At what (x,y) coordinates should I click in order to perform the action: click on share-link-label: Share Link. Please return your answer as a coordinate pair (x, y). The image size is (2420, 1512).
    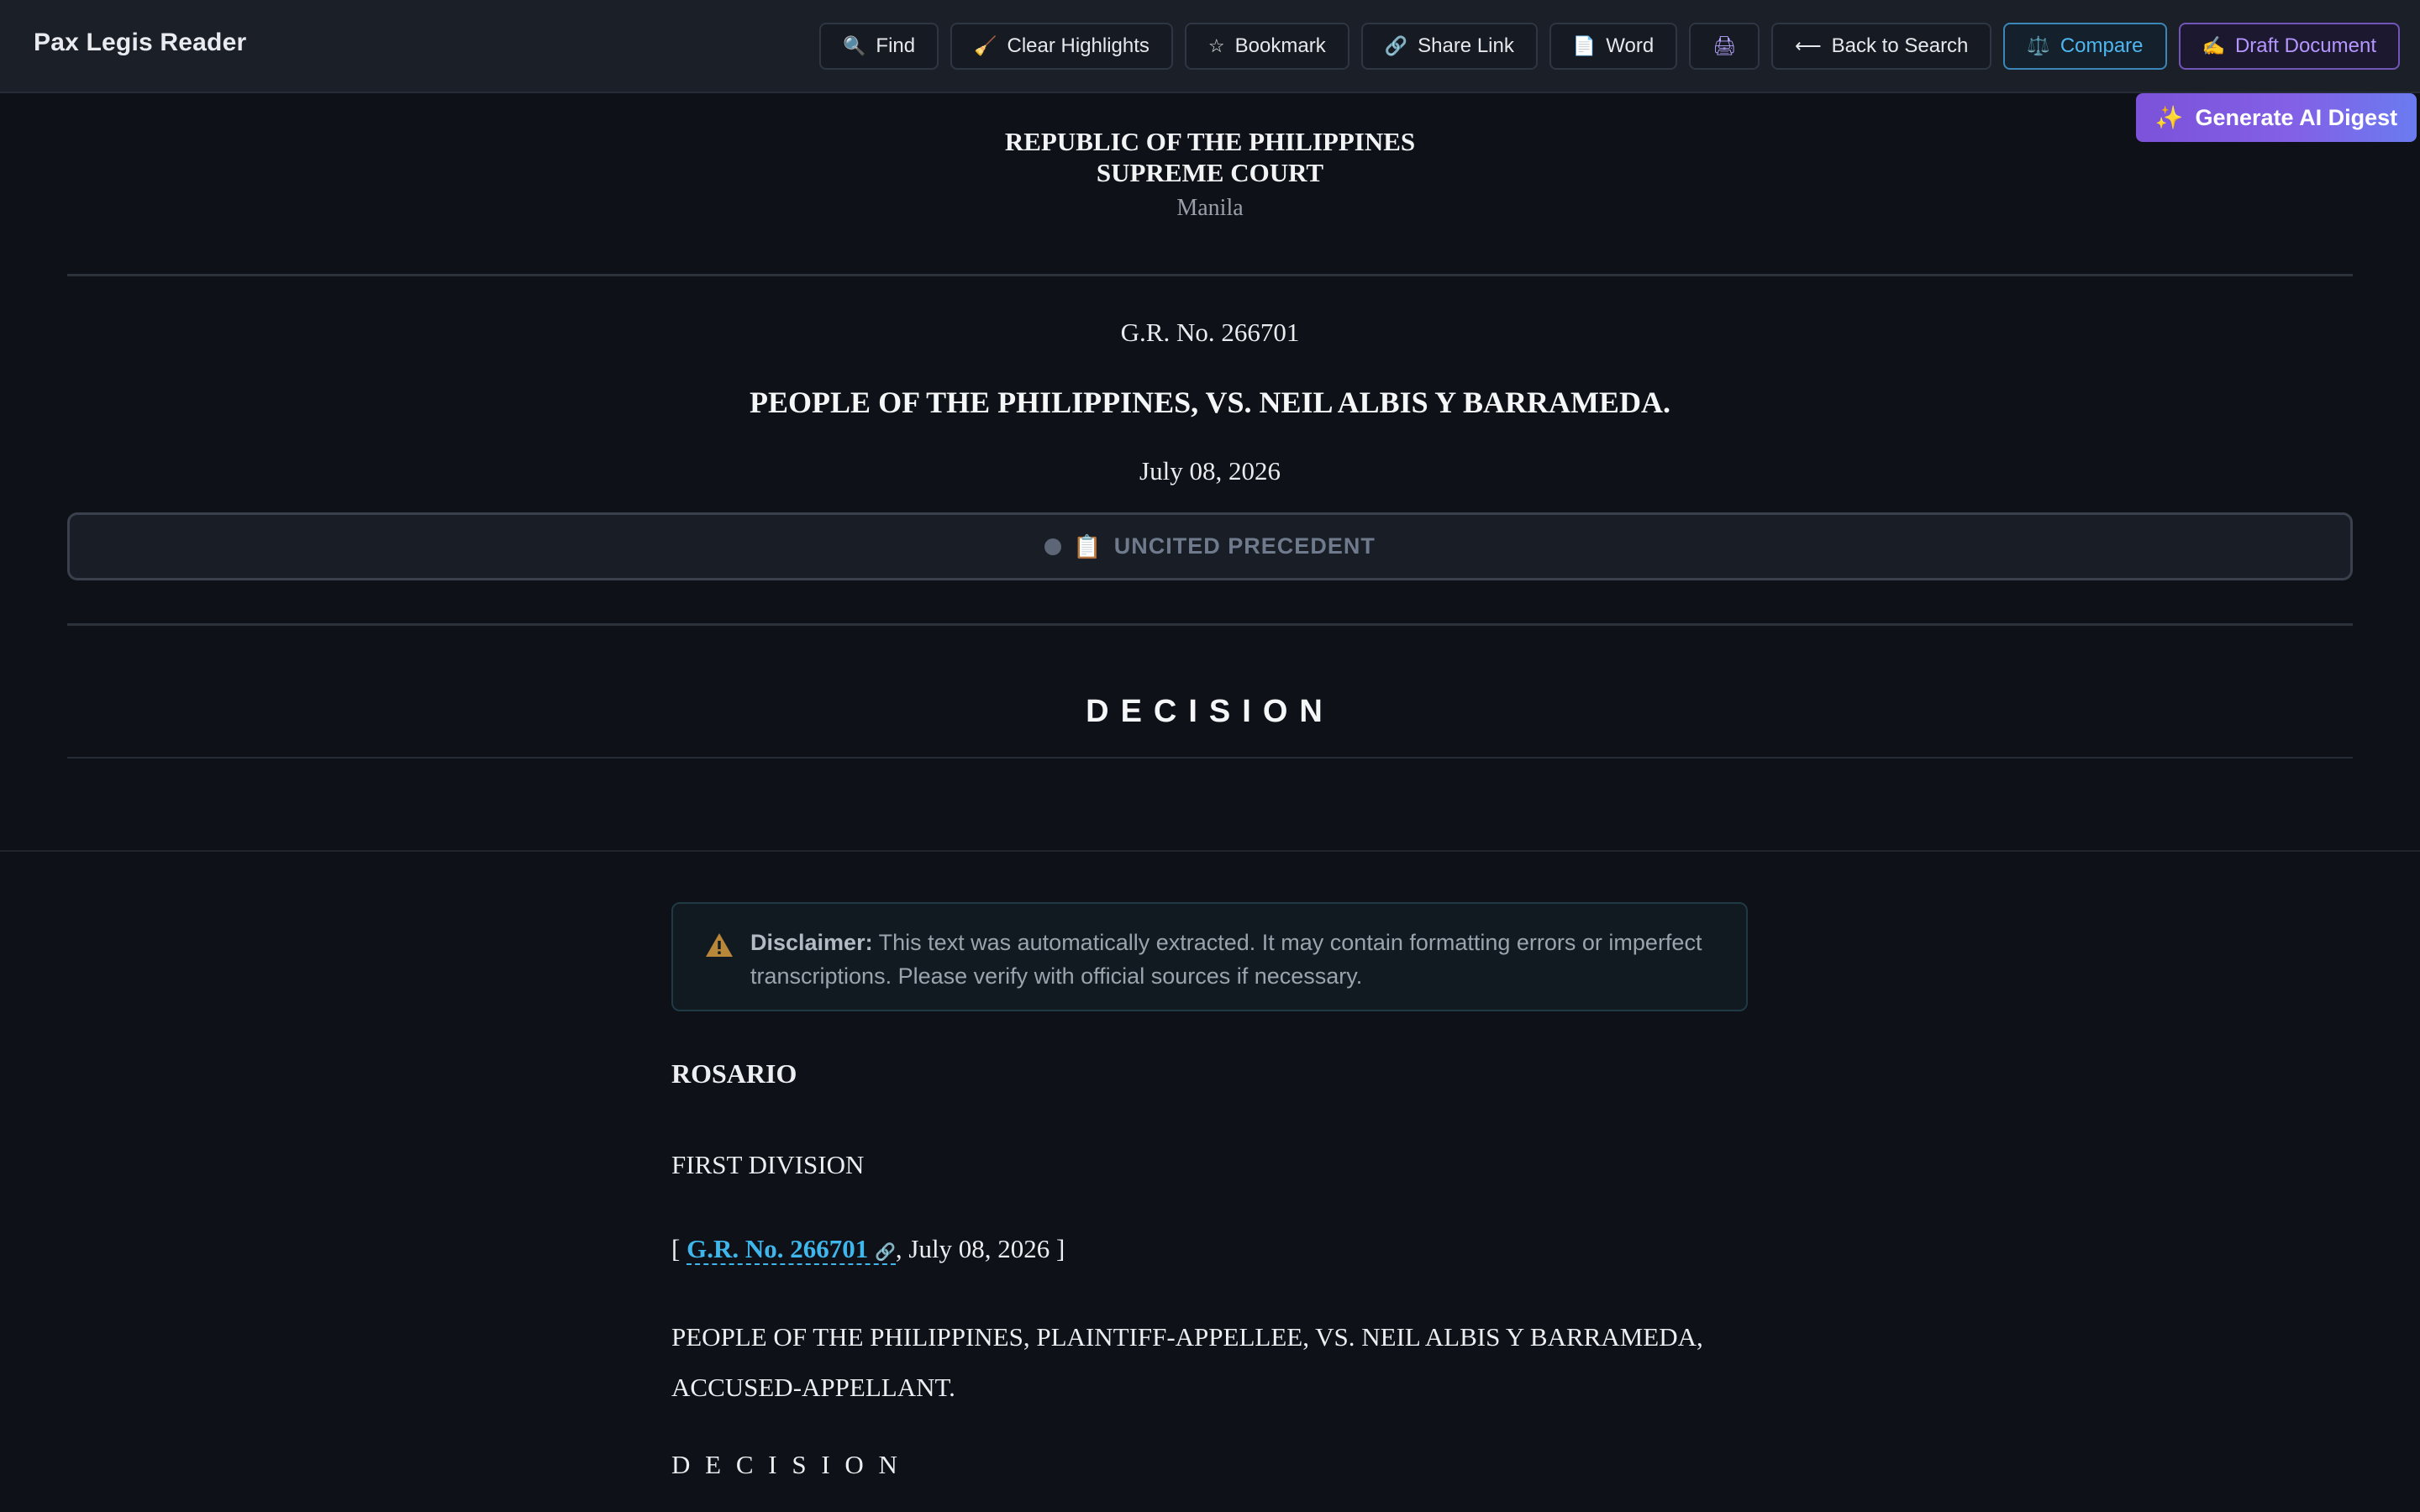
    Looking at the image, I should click on (1466, 45).